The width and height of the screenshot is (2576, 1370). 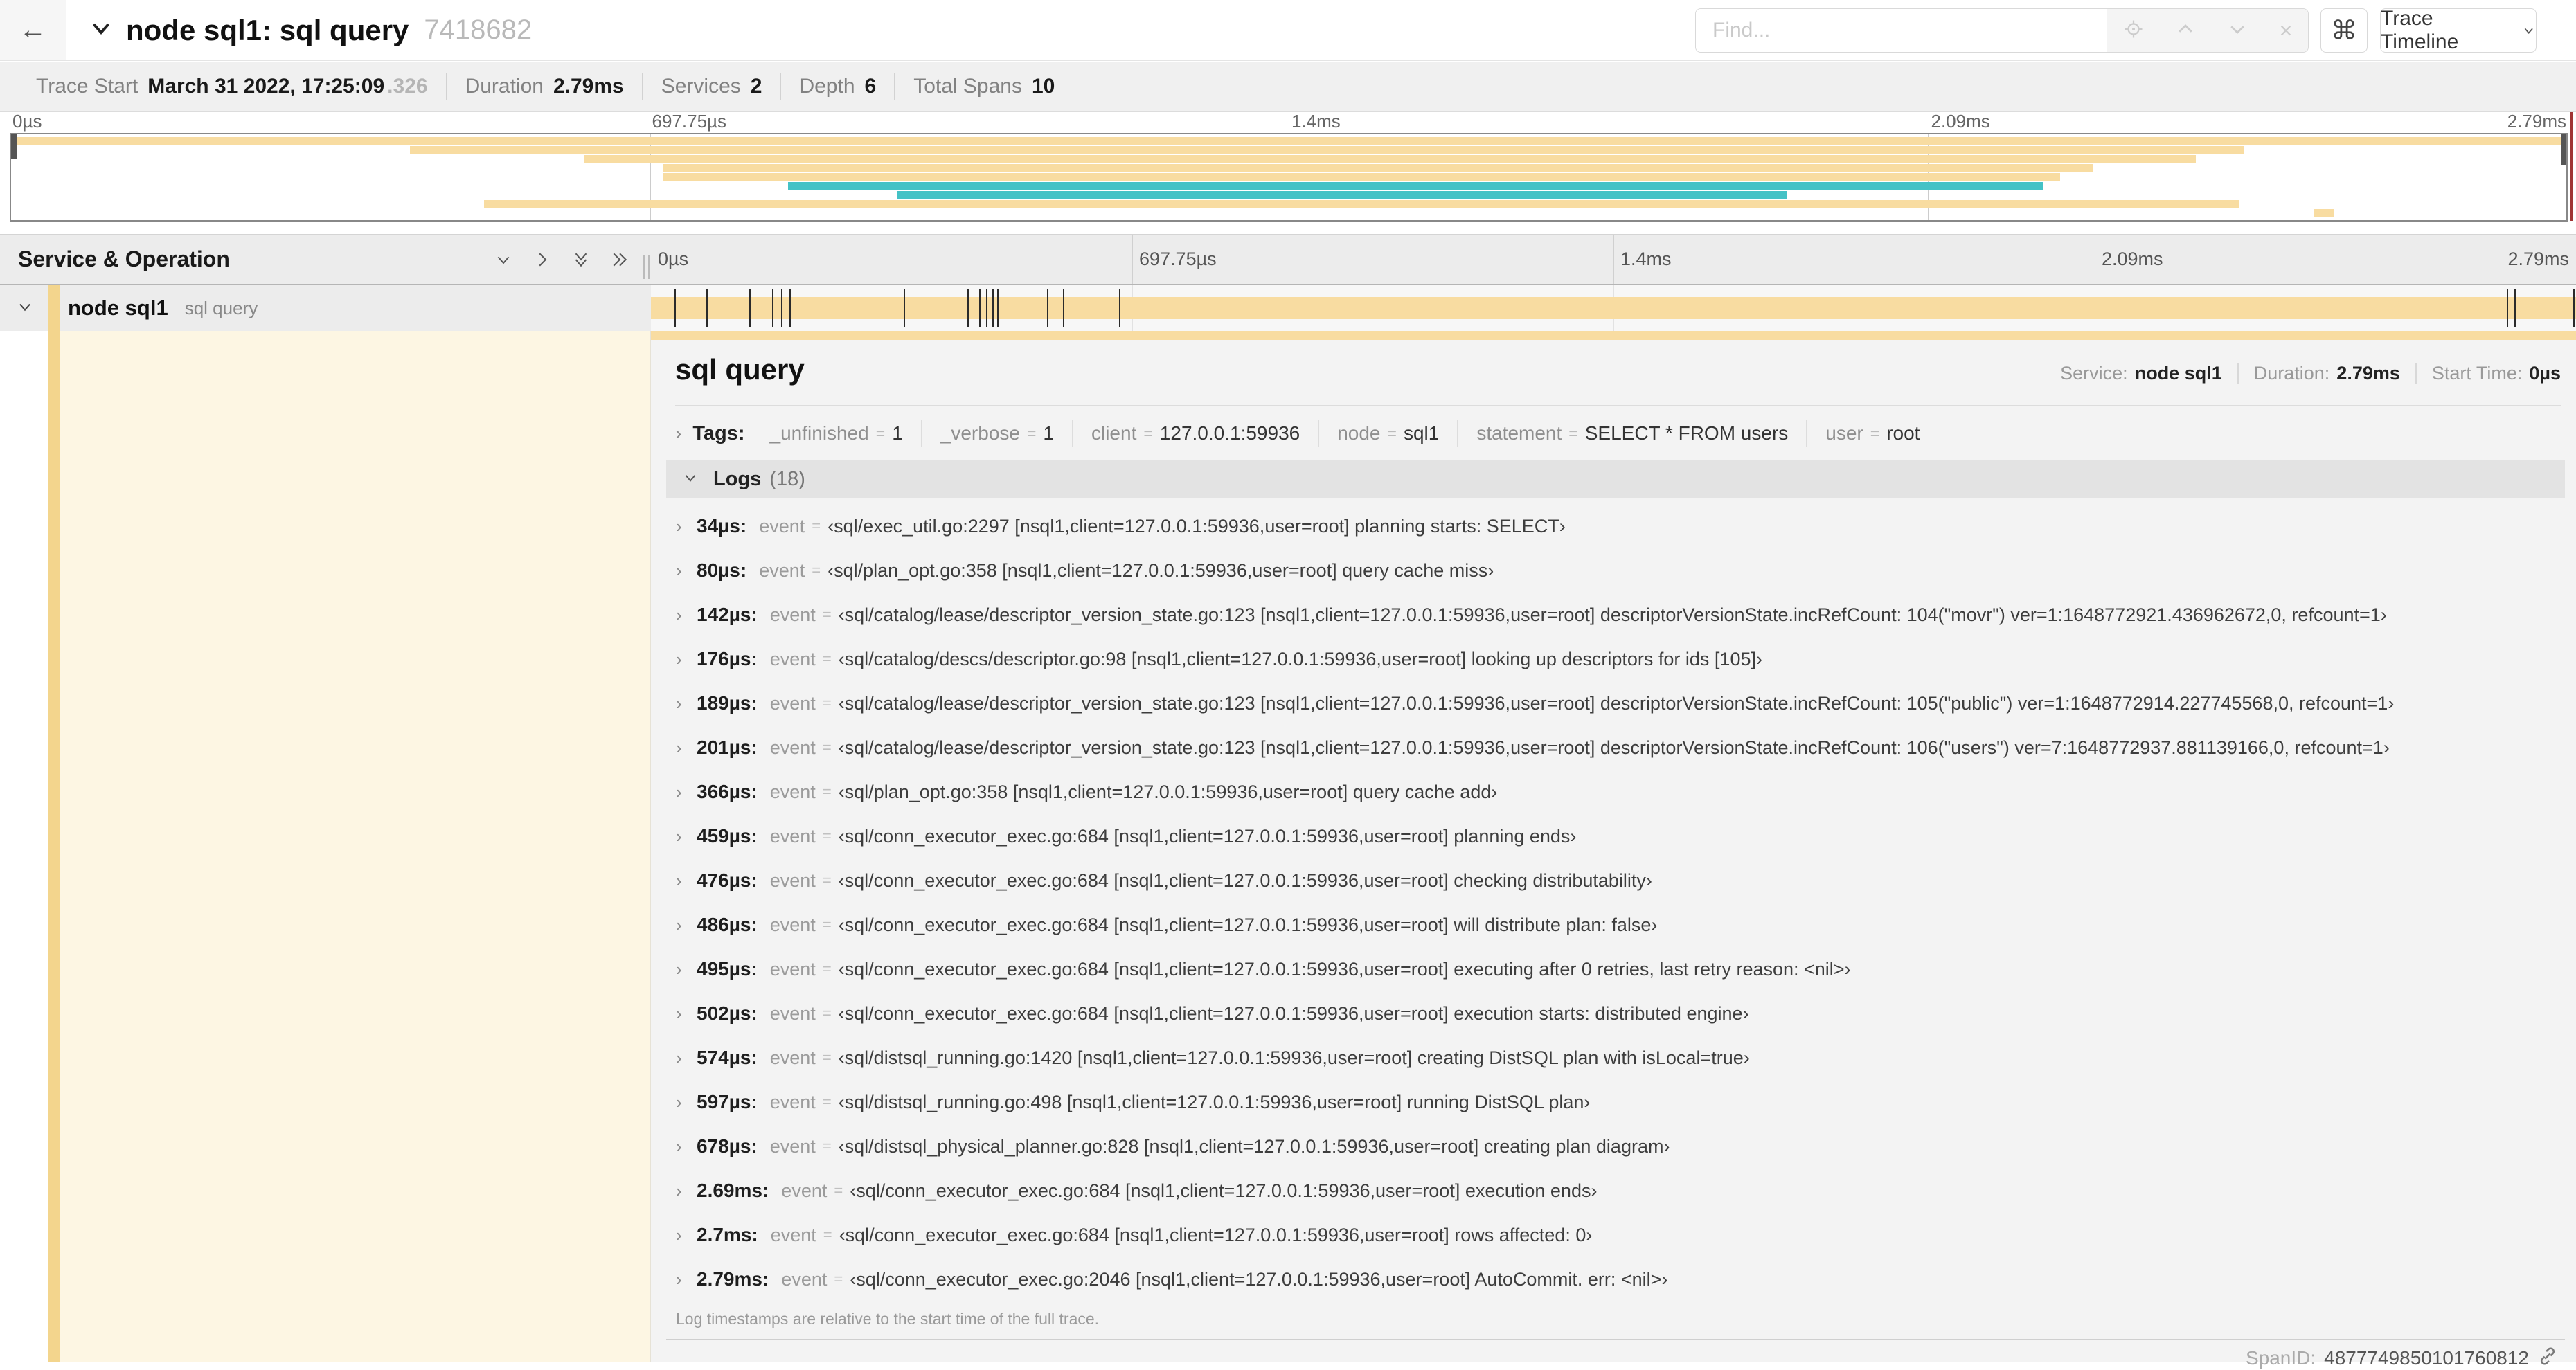 What do you see at coordinates (542, 259) in the screenshot?
I see `expand-one-icon` at bounding box center [542, 259].